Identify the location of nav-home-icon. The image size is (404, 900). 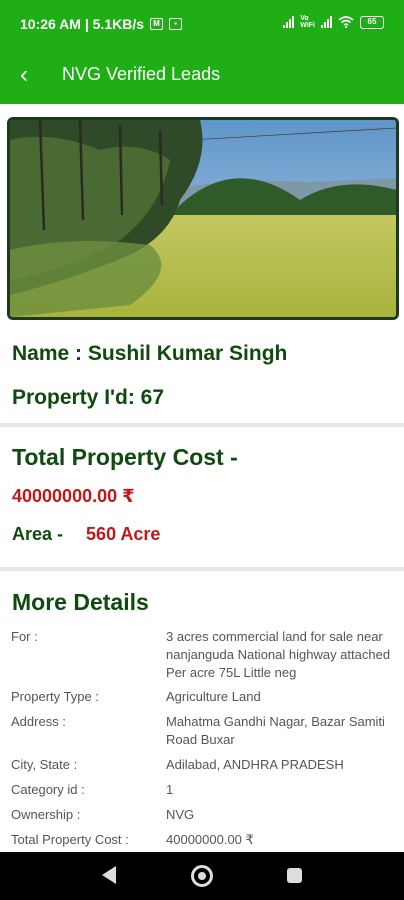
(202, 876).